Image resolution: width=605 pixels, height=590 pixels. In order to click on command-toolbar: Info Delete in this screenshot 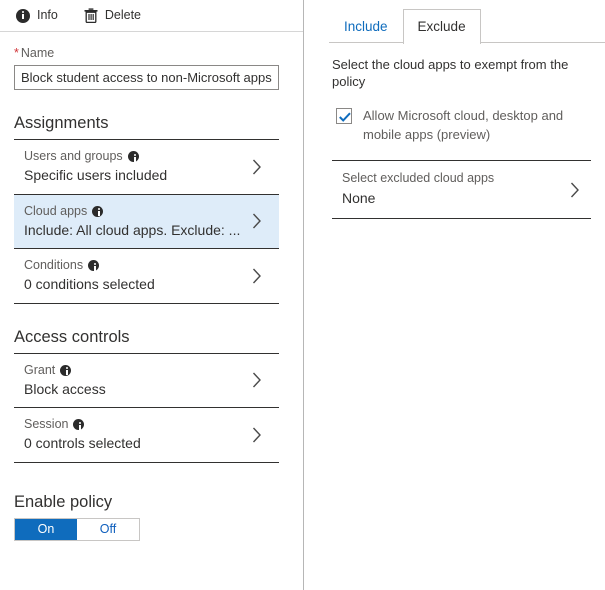, I will do `click(151, 16)`.